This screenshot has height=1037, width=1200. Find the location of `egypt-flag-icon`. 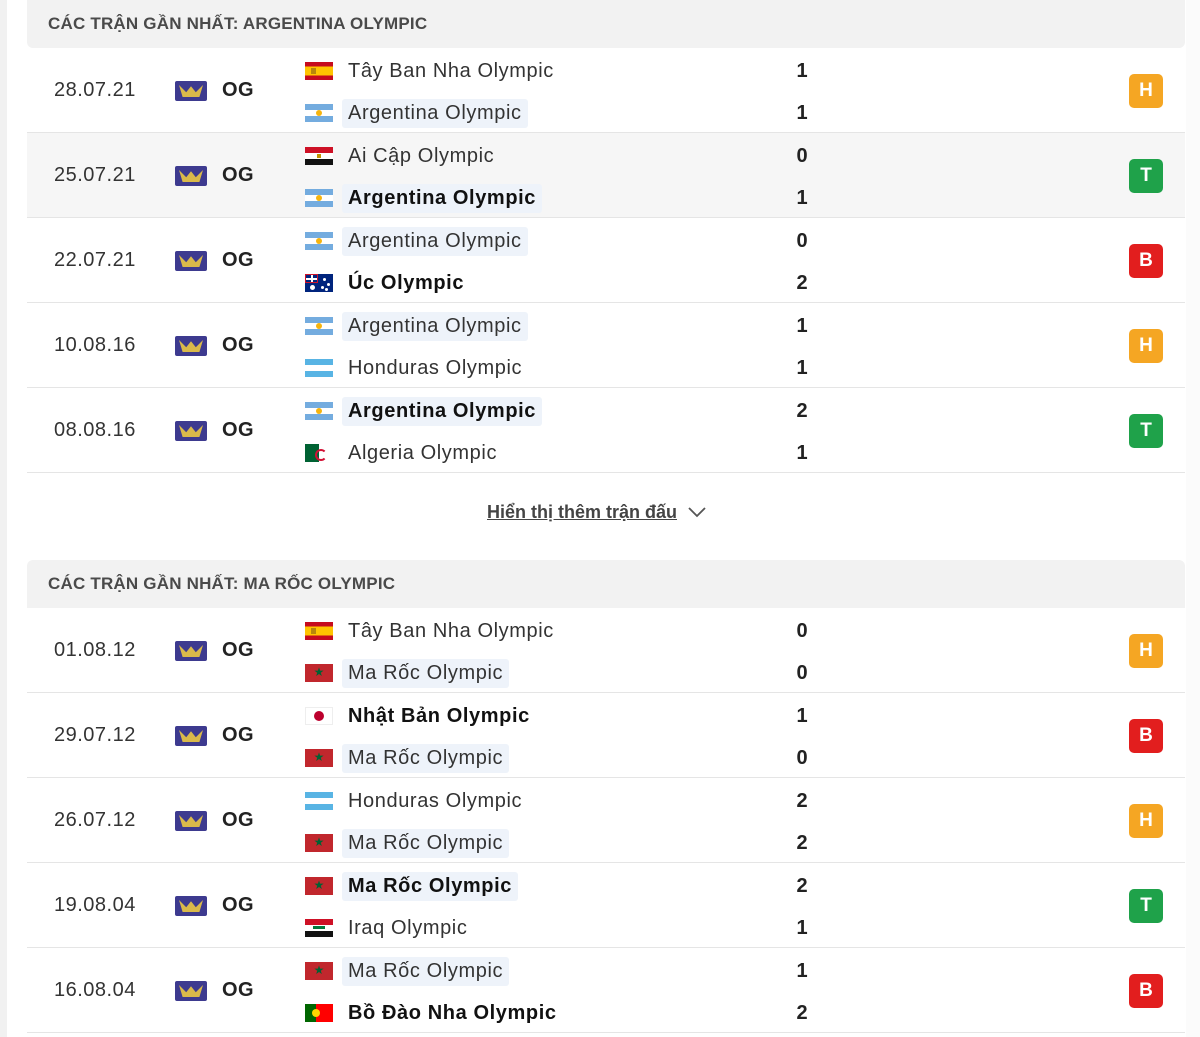

egypt-flag-icon is located at coordinates (319, 156).